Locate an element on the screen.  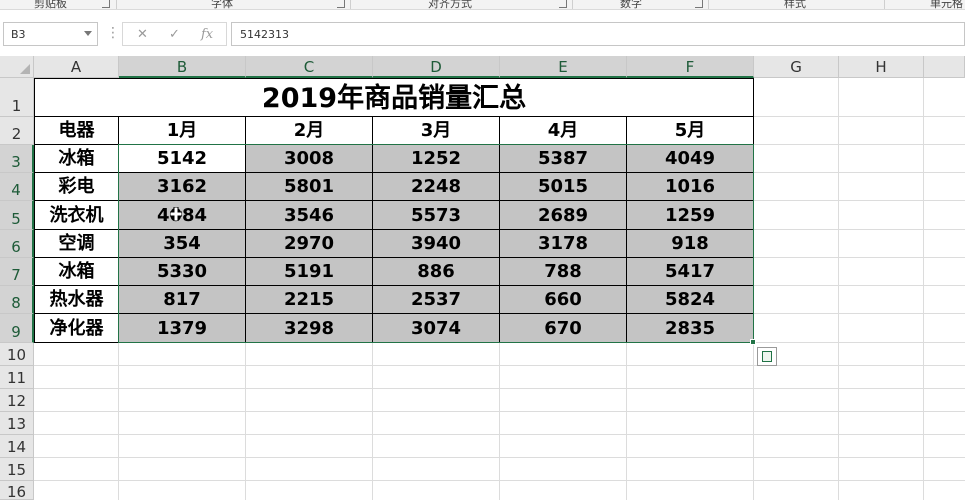
table-cell: 5330 is located at coordinates (182, 272).